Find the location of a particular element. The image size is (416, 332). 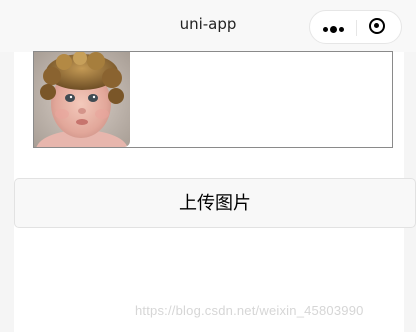

target-circle-icon is located at coordinates (377, 26).